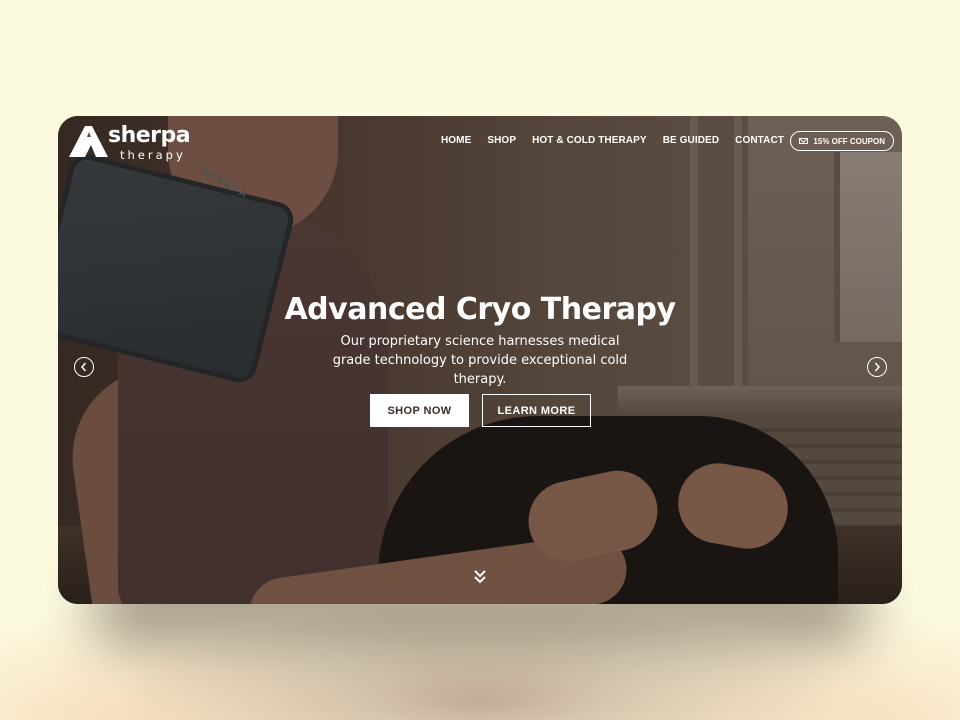 The width and height of the screenshot is (960, 720). Describe the element at coordinates (804, 141) in the screenshot. I see `envelope-icon` at that location.